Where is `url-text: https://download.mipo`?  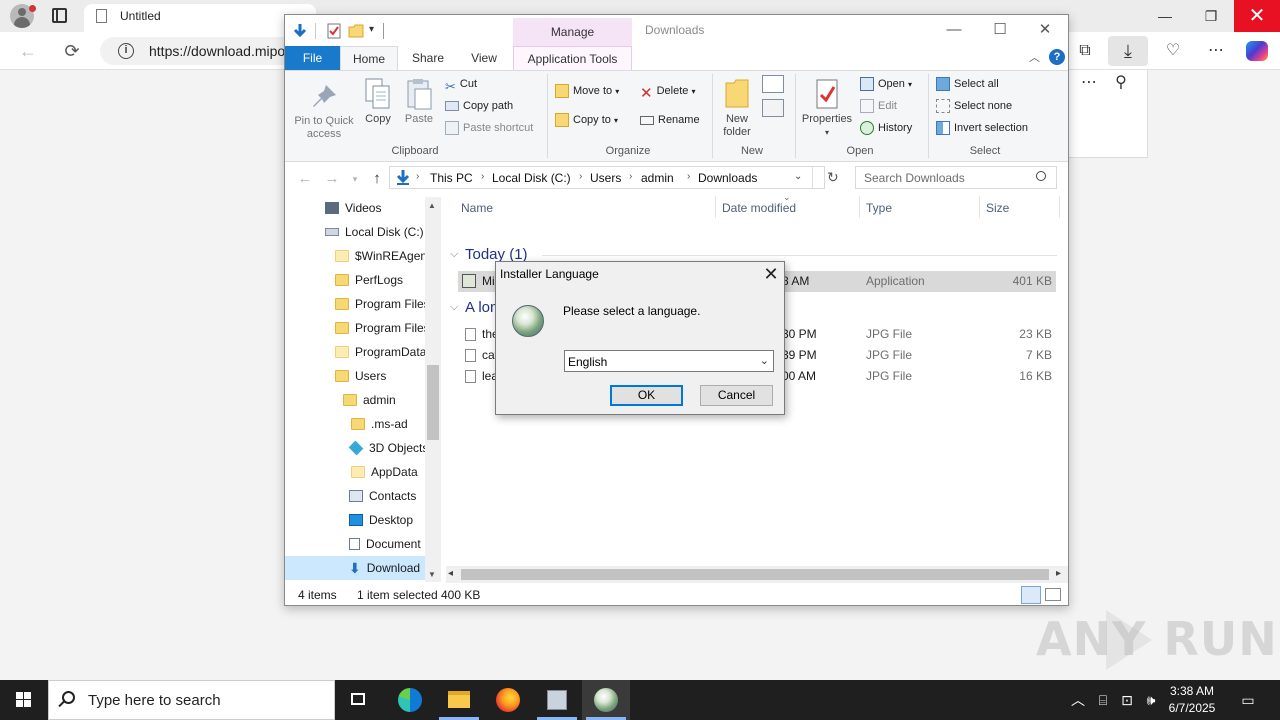 url-text: https://download.mipo is located at coordinates (219, 51).